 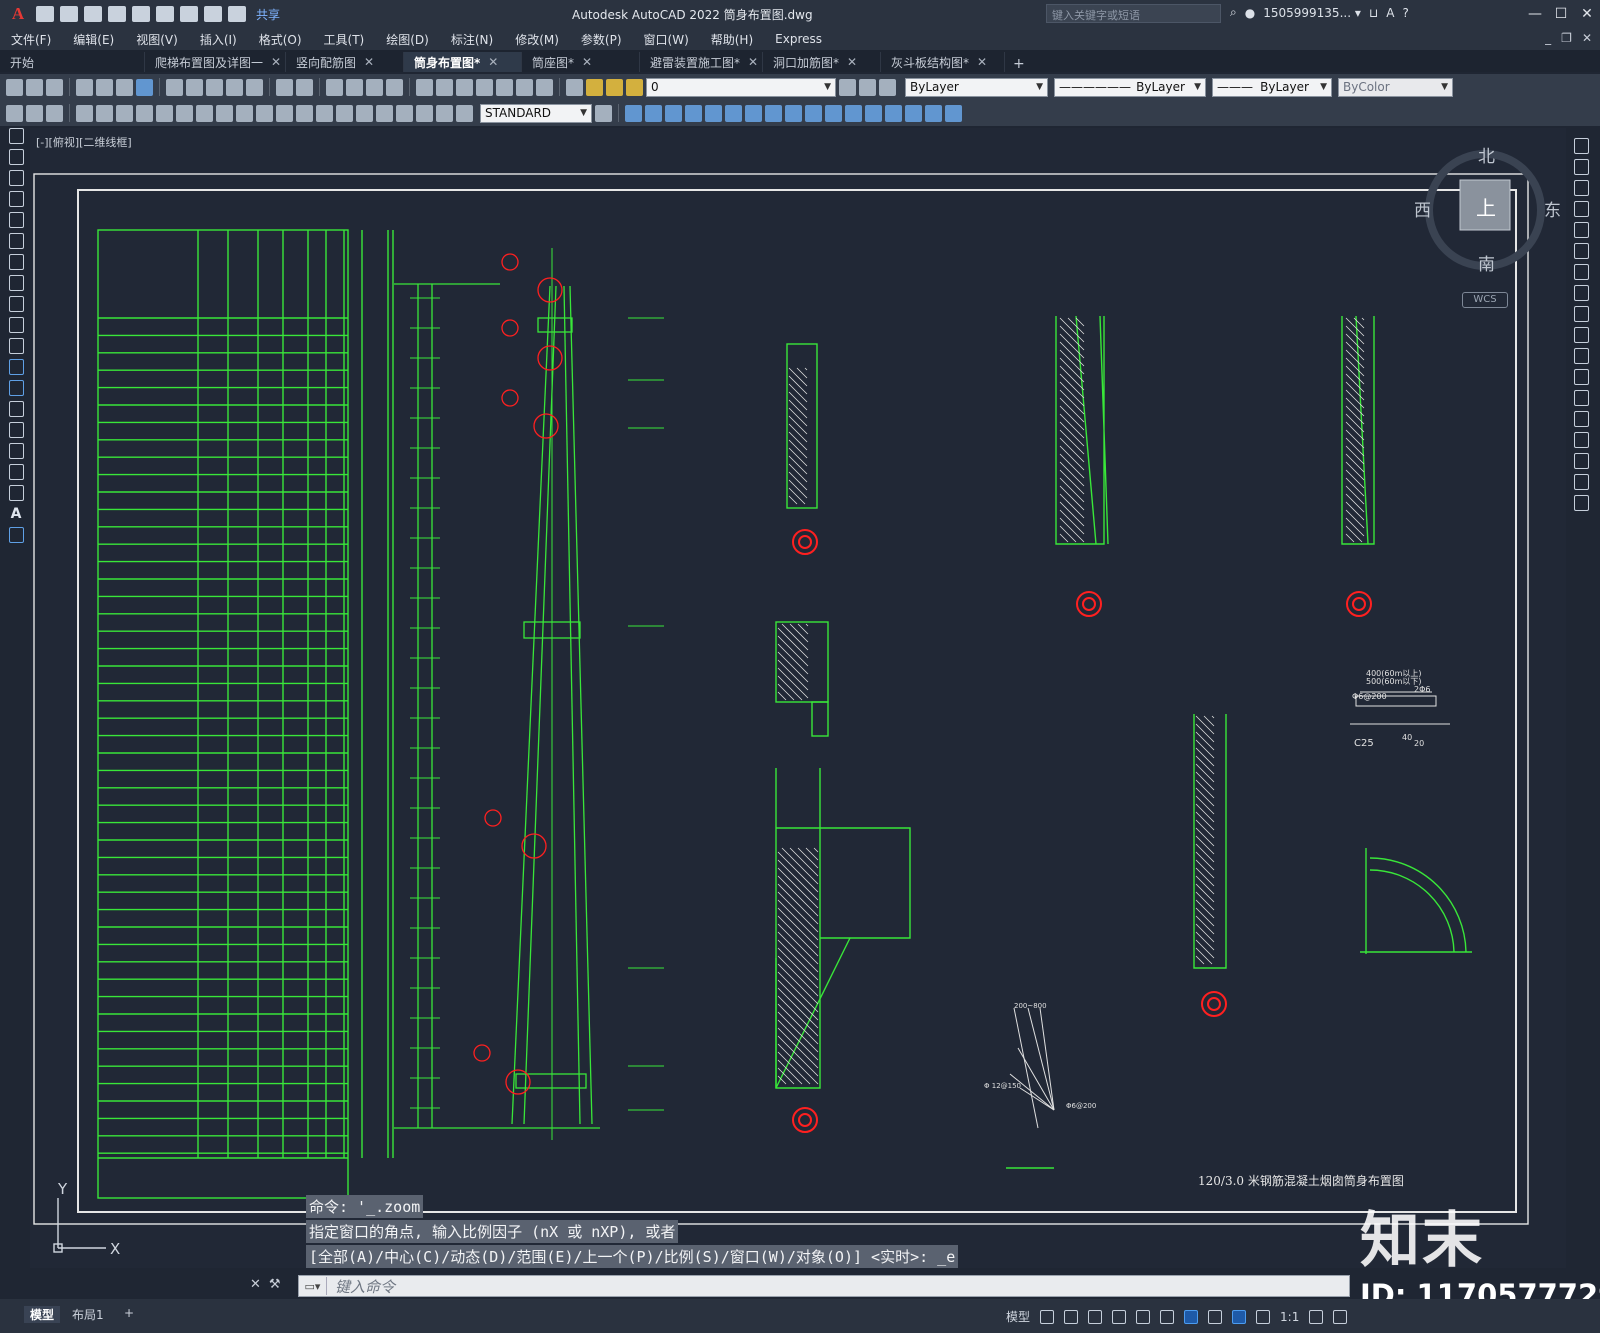 I want to click on tab-opening-rebar: 洞口加筋图* ✕, so click(x=822, y=62).